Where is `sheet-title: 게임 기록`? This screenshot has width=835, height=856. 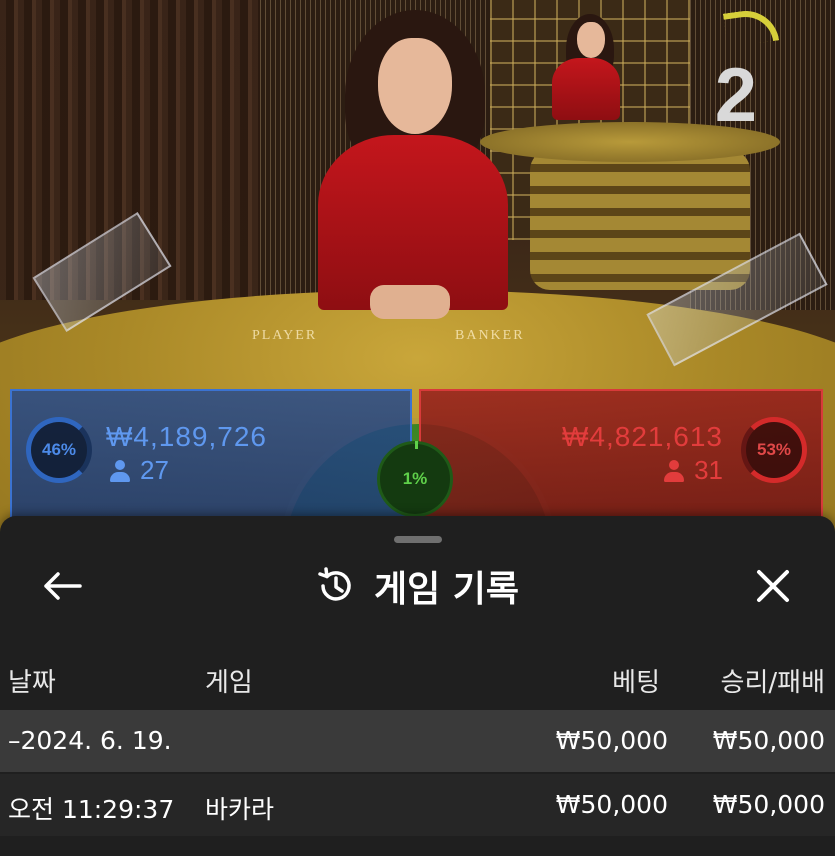
sheet-title: 게임 기록 is located at coordinates (417, 586).